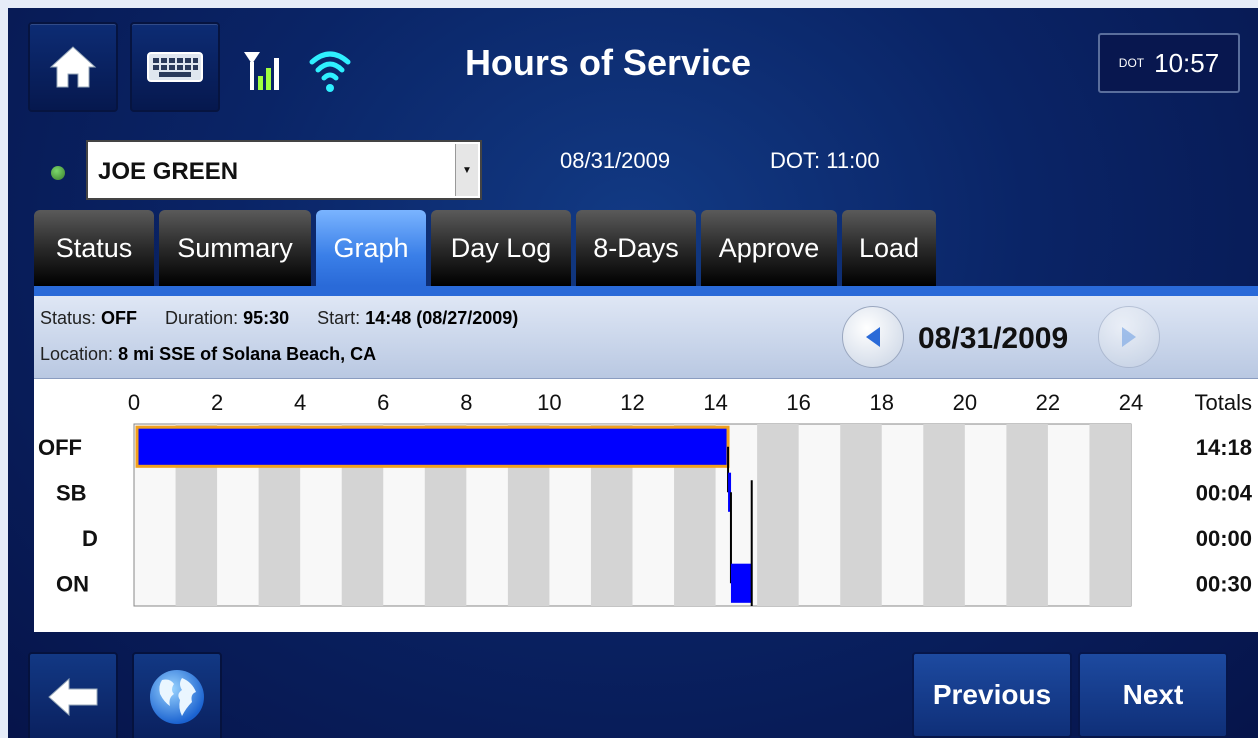 This screenshot has height=738, width=1258. I want to click on previous-button: Previous, so click(992, 695).